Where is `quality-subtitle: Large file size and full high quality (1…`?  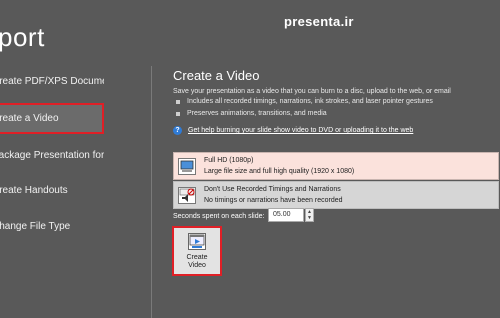
quality-subtitle: Large file size and full high quality (1… is located at coordinates (279, 171).